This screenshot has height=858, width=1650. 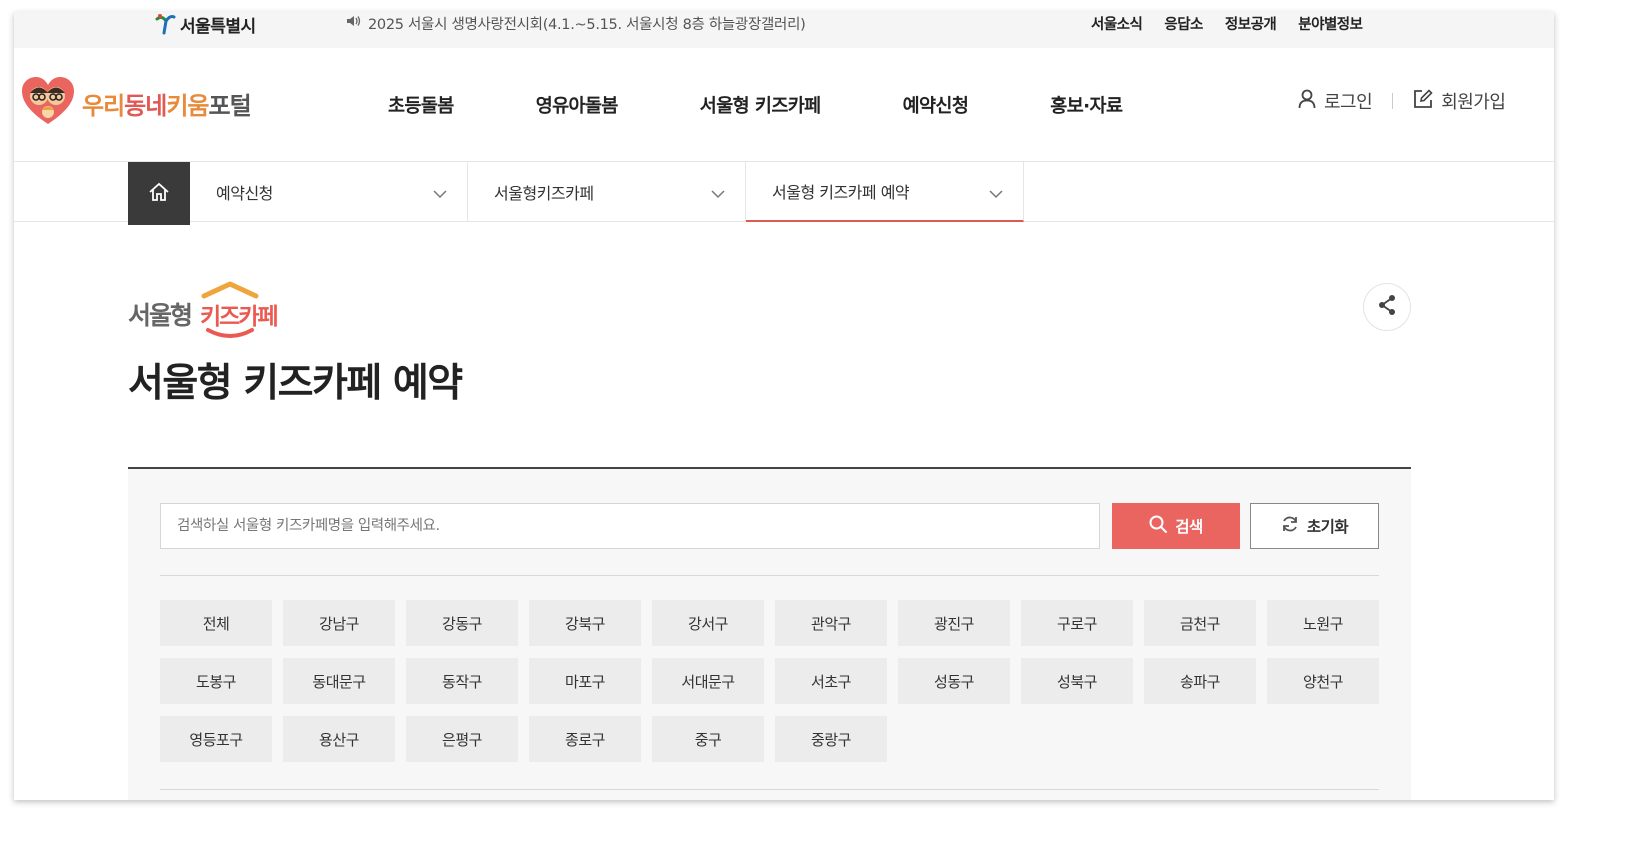 What do you see at coordinates (831, 623) in the screenshot?
I see `district-gwanak: 관악구` at bounding box center [831, 623].